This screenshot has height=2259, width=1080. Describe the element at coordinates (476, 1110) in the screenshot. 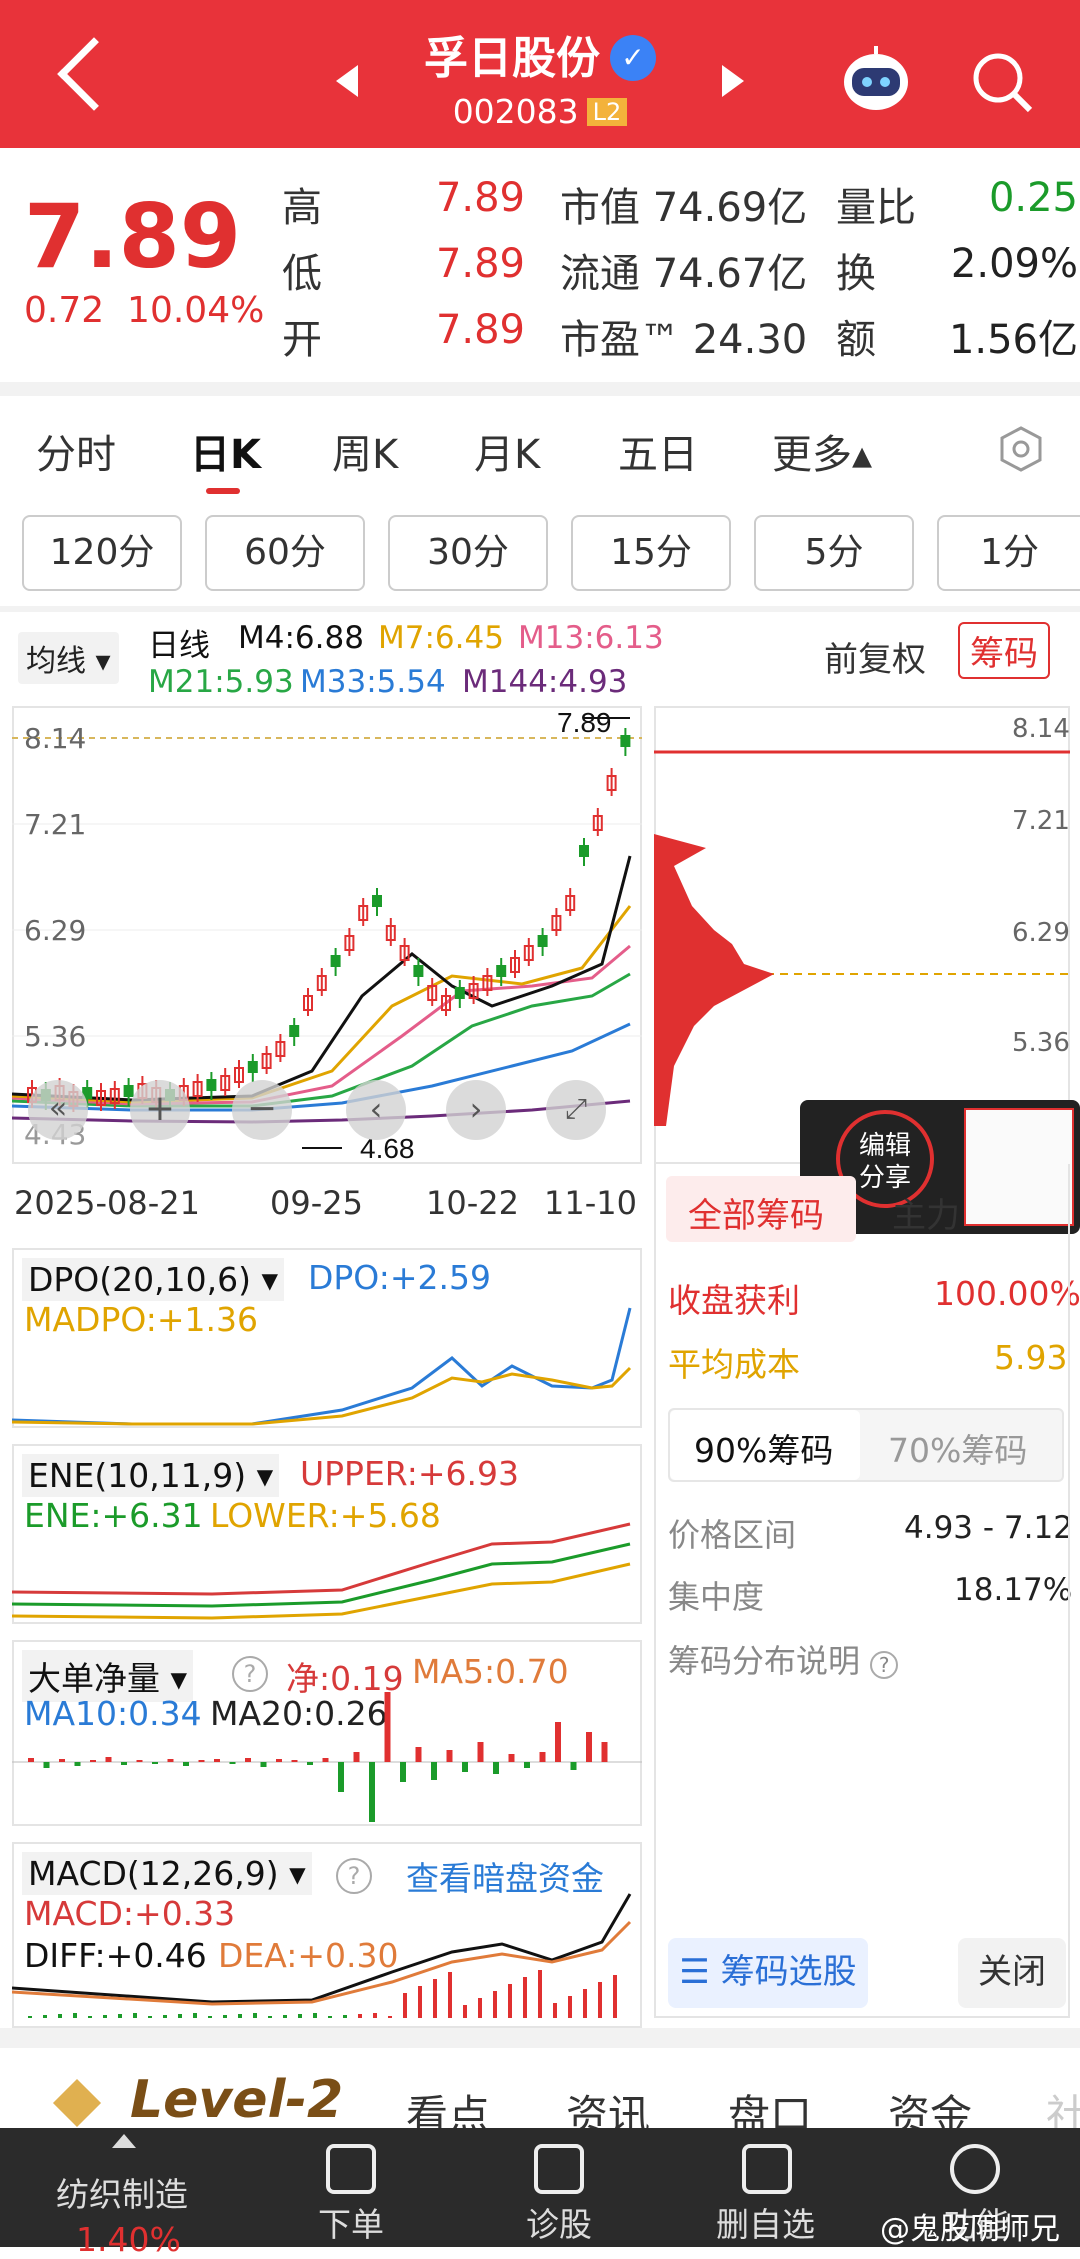

I see `chevron-right-icon: ›` at that location.